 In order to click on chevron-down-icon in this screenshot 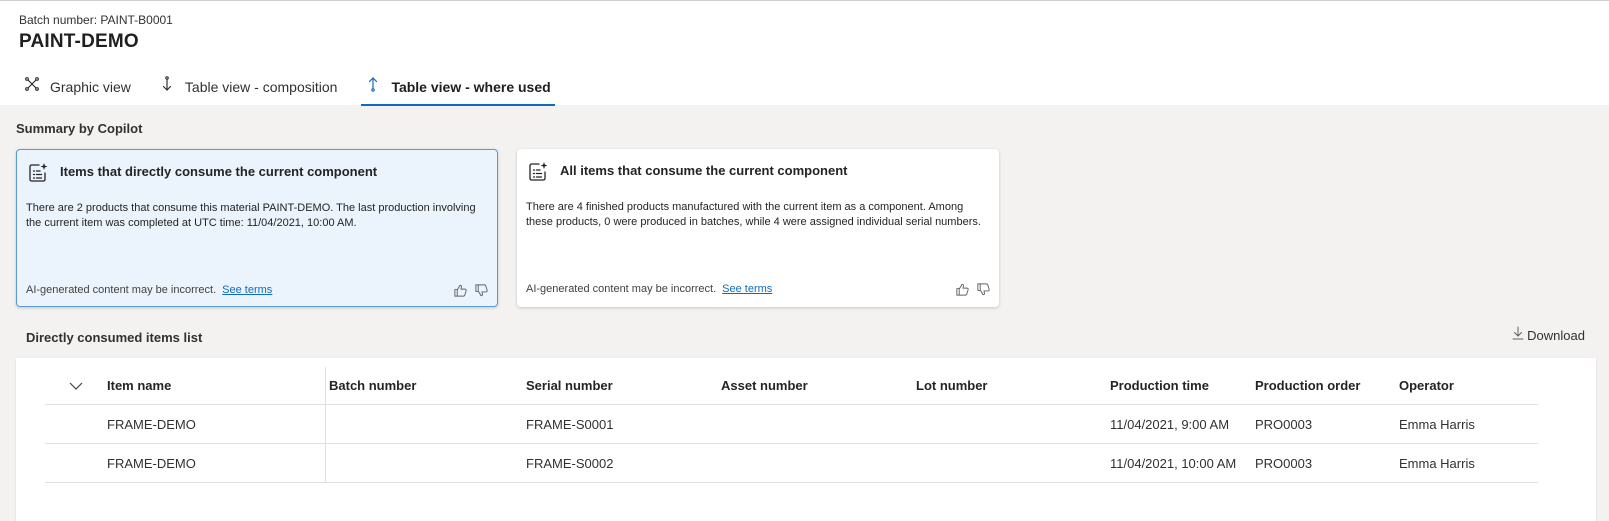, I will do `click(76, 386)`.